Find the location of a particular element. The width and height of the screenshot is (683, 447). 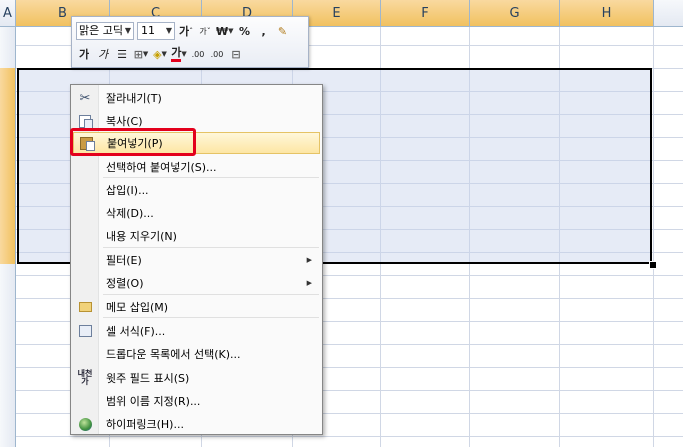

column-header-A: A is located at coordinates (8, 13).